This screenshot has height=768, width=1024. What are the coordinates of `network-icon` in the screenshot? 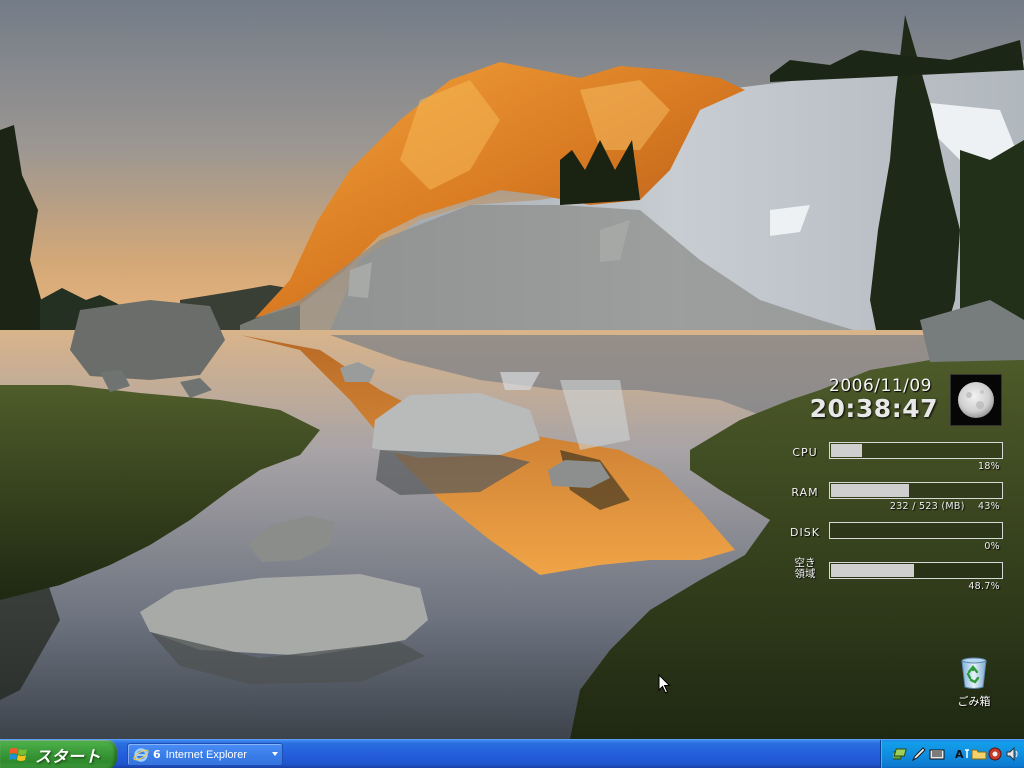 It's located at (901, 754).